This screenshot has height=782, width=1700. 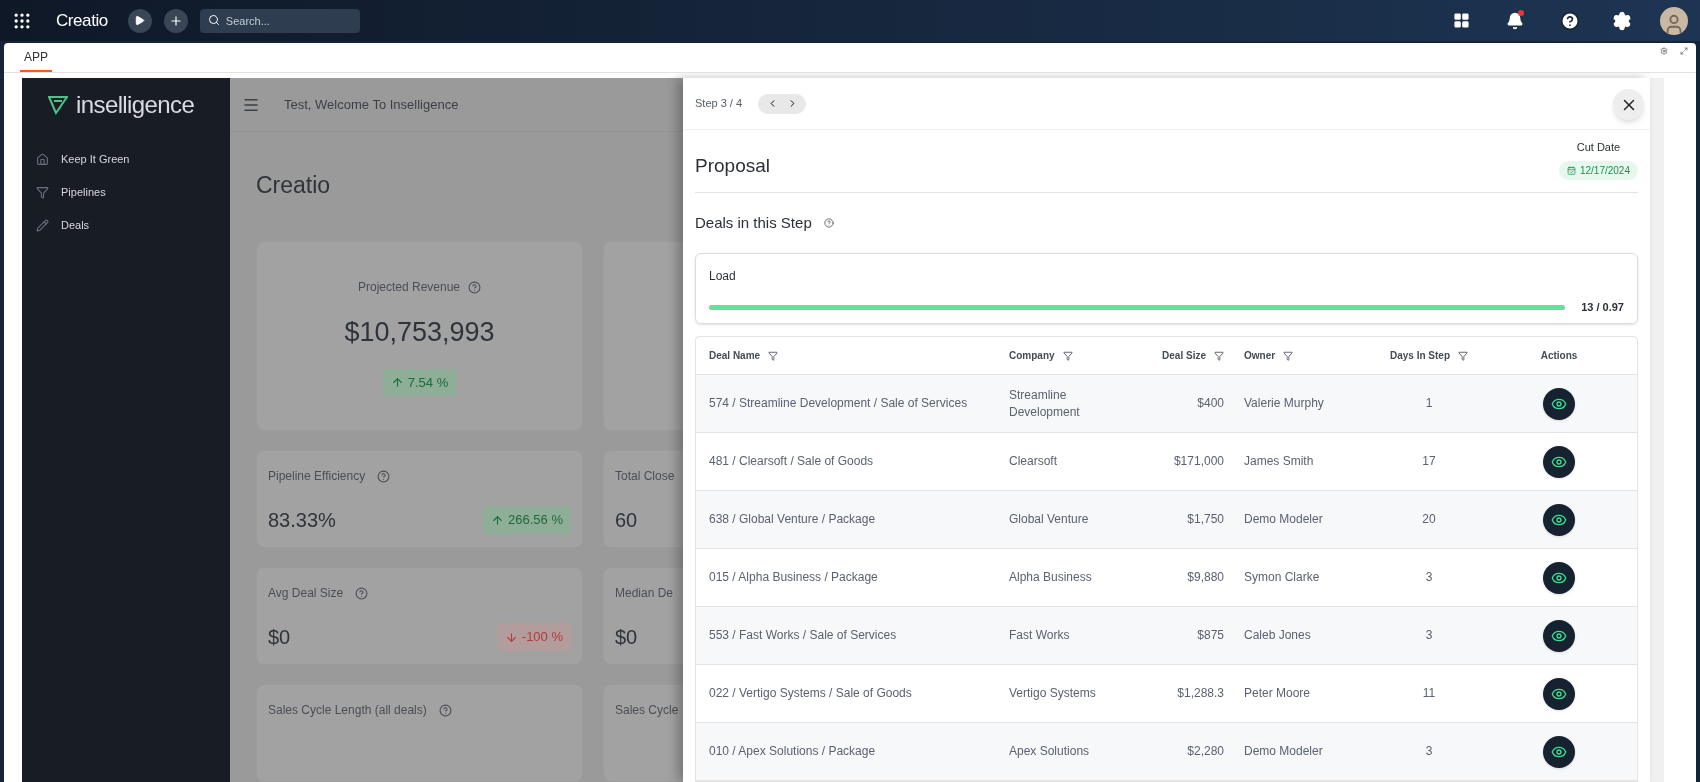 What do you see at coordinates (1210, 403) in the screenshot?
I see `table-cell: $400` at bounding box center [1210, 403].